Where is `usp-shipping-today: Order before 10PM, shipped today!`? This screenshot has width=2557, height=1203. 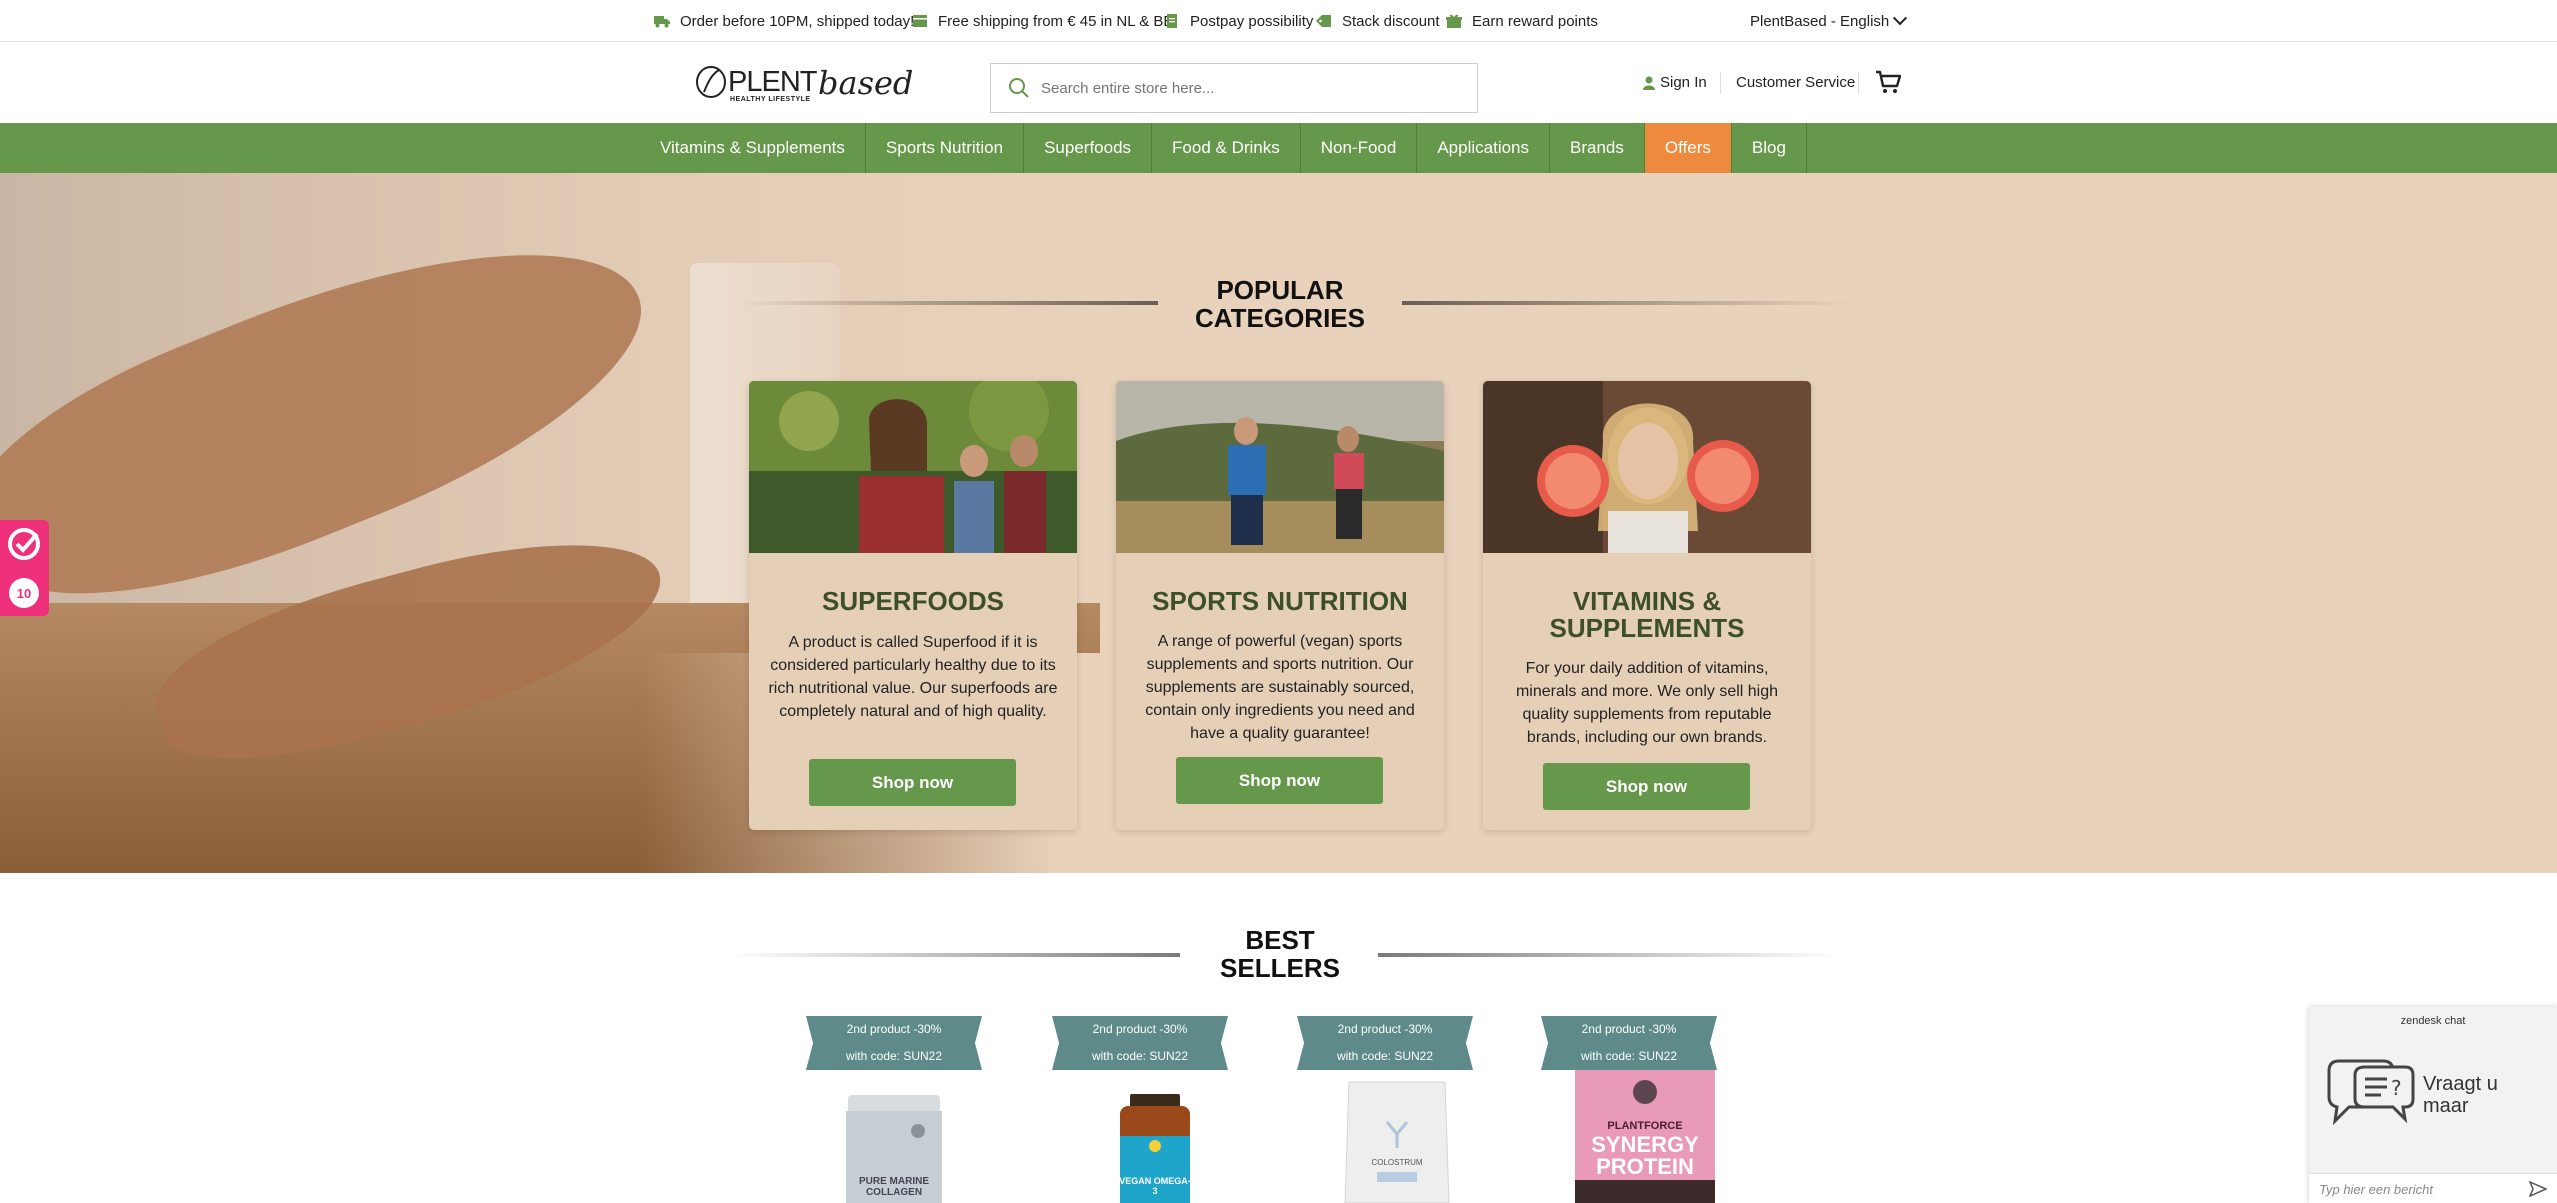
usp-shipping-today: Order before 10PM, shipped today! is located at coordinates (784, 21).